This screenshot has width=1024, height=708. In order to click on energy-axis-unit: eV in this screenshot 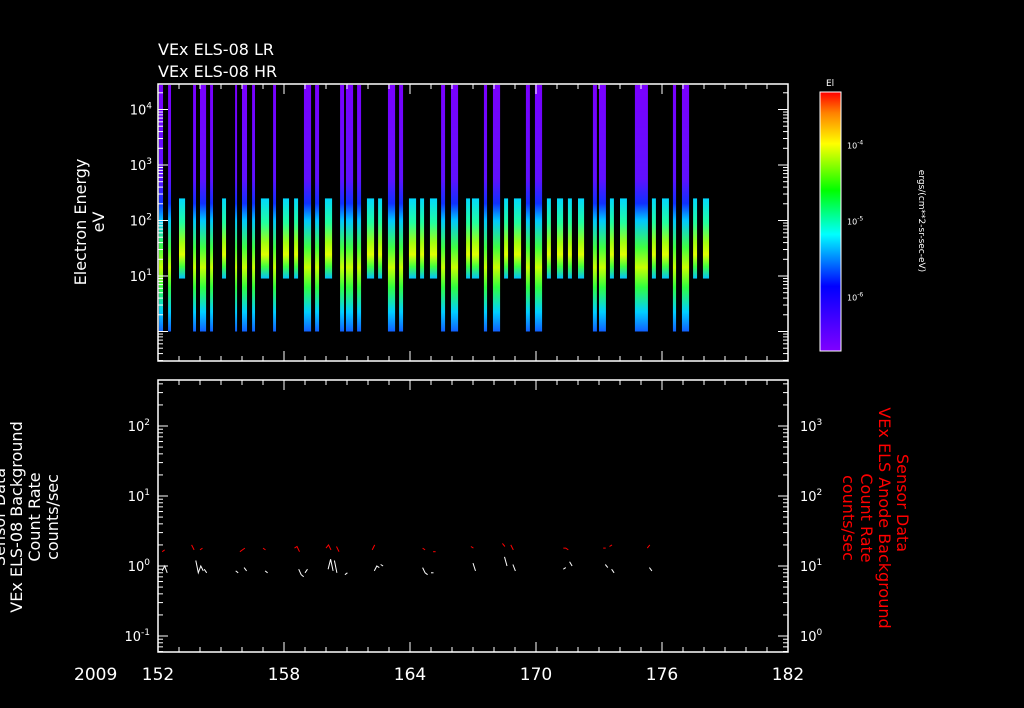, I will do `click(98, 222)`.